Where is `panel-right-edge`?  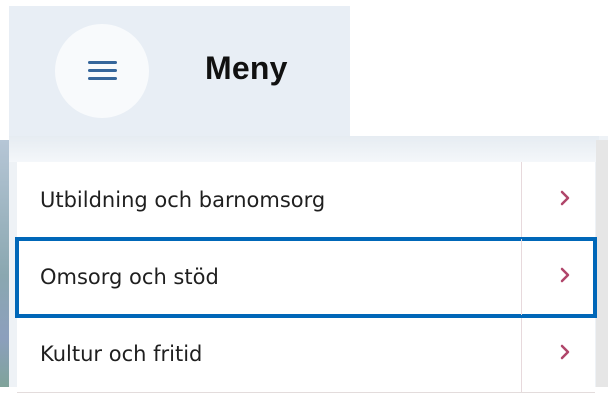 panel-right-edge is located at coordinates (602, 263).